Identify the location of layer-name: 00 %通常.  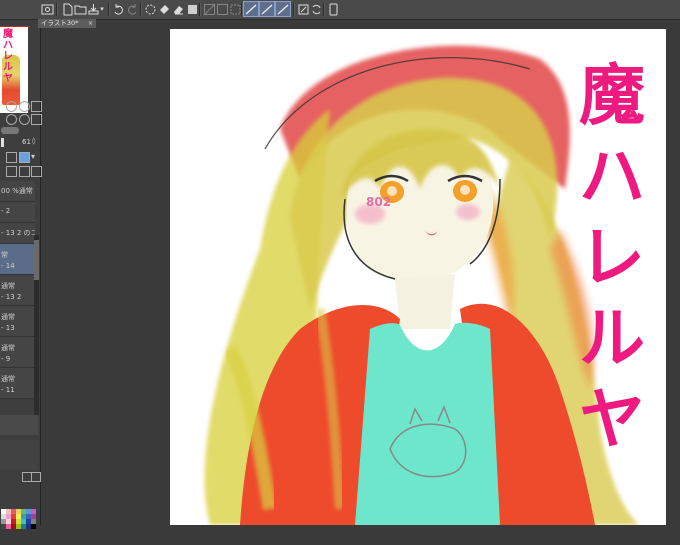
(17, 191).